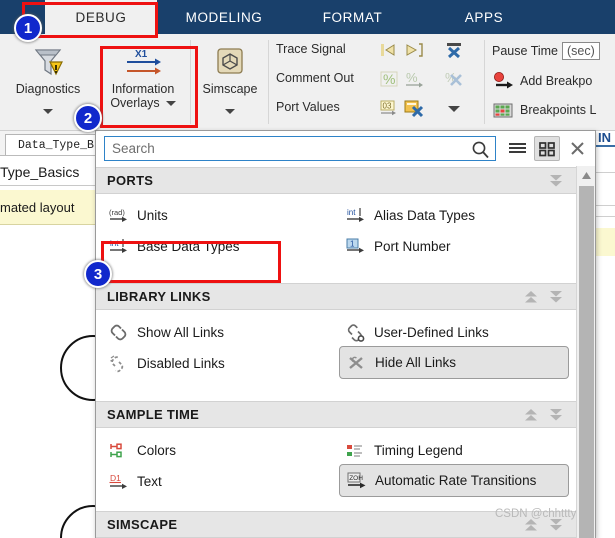  I want to click on pause-time-input: (sec), so click(581, 51).